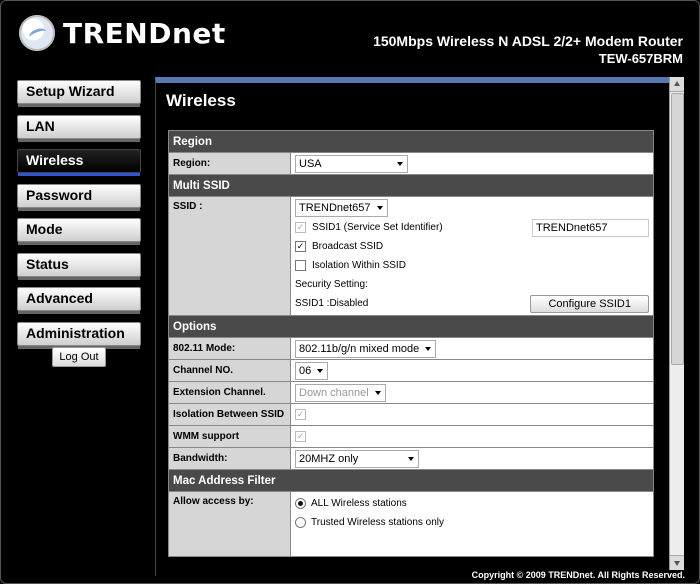 The height and width of the screenshot is (584, 700). I want to click on nav-item-mode: Mode, so click(79, 231).